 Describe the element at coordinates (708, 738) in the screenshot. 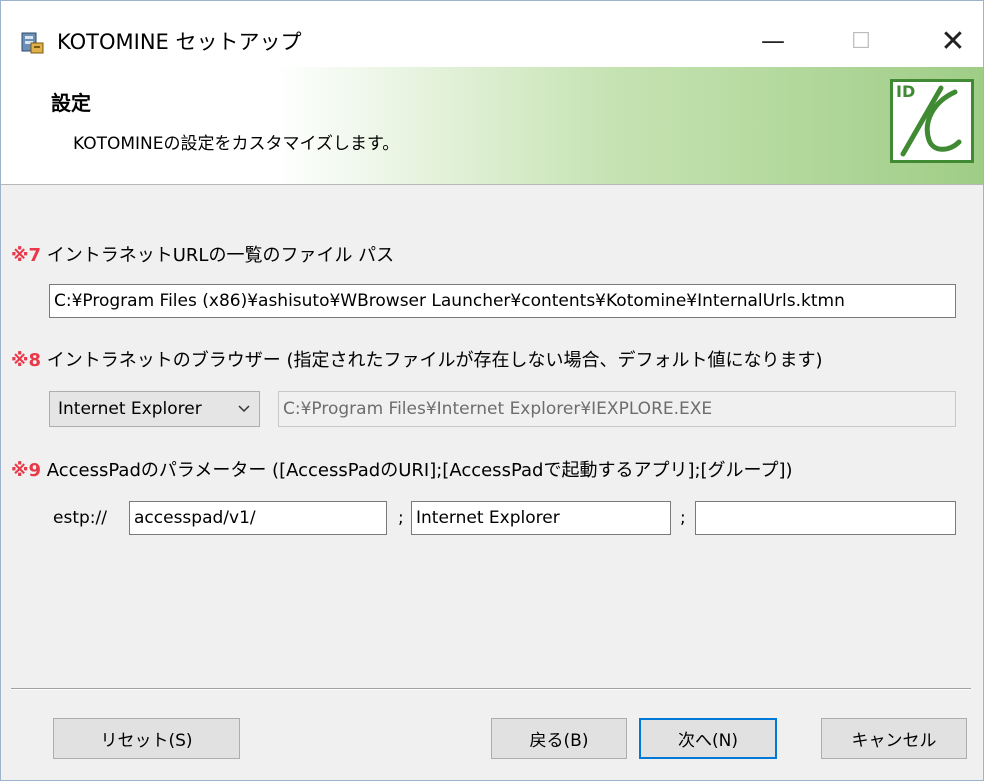

I see `next-button: 次へ(N)` at that location.